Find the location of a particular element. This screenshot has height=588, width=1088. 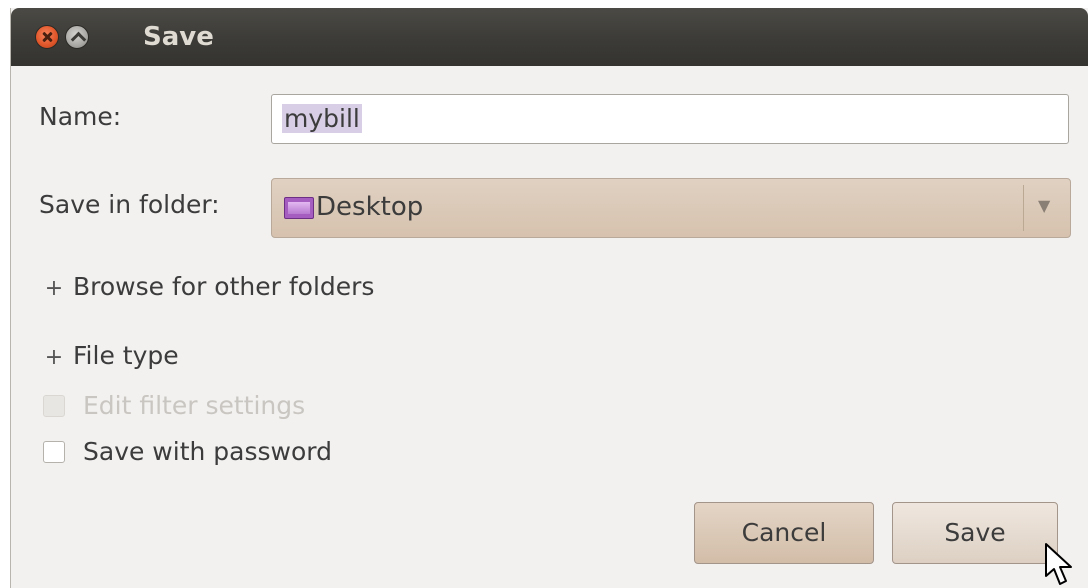

browse-folders-label: Browse for other folders is located at coordinates (224, 286).